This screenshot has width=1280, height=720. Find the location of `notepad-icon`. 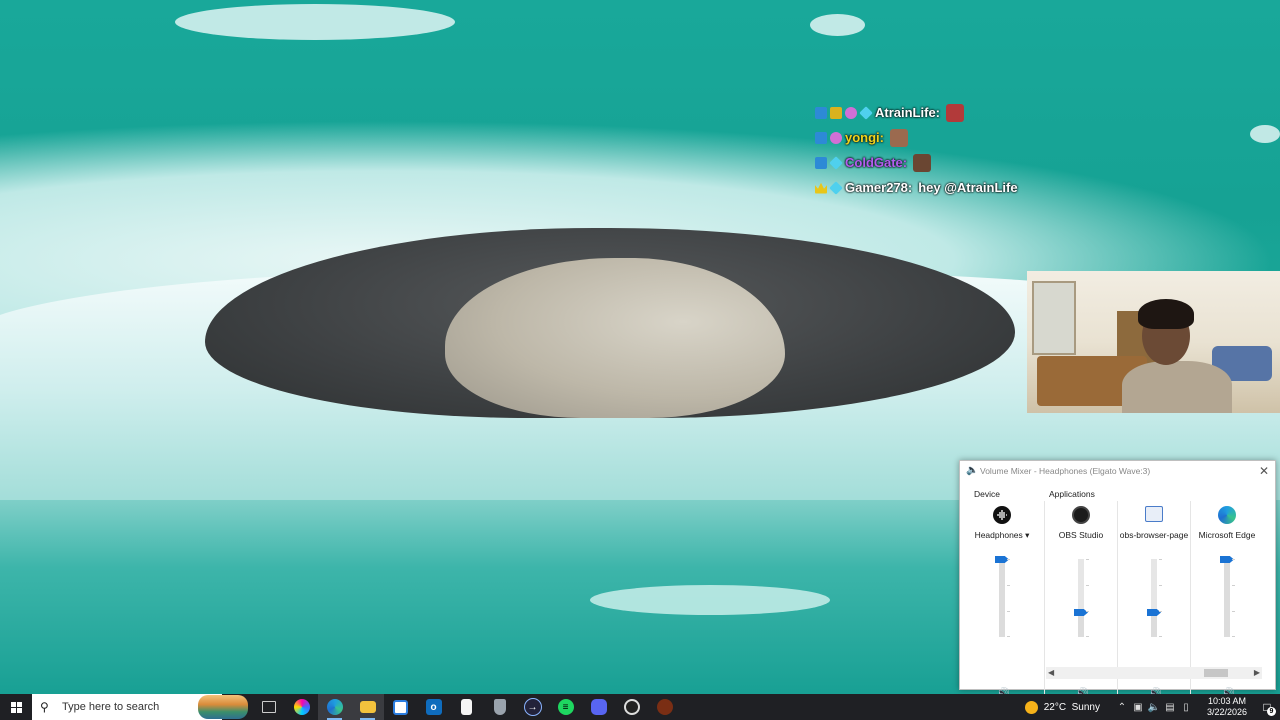

notepad-icon is located at coordinates (466, 707).